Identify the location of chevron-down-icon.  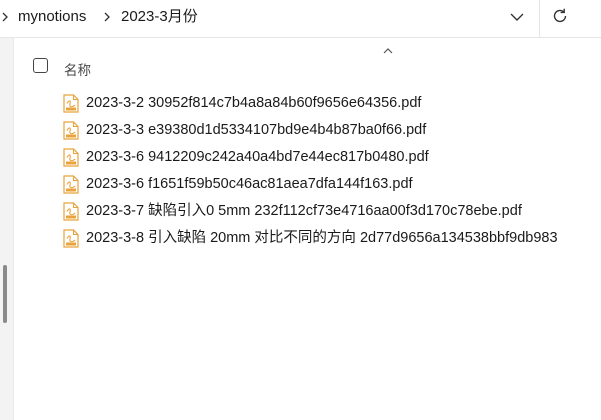
(517, 17).